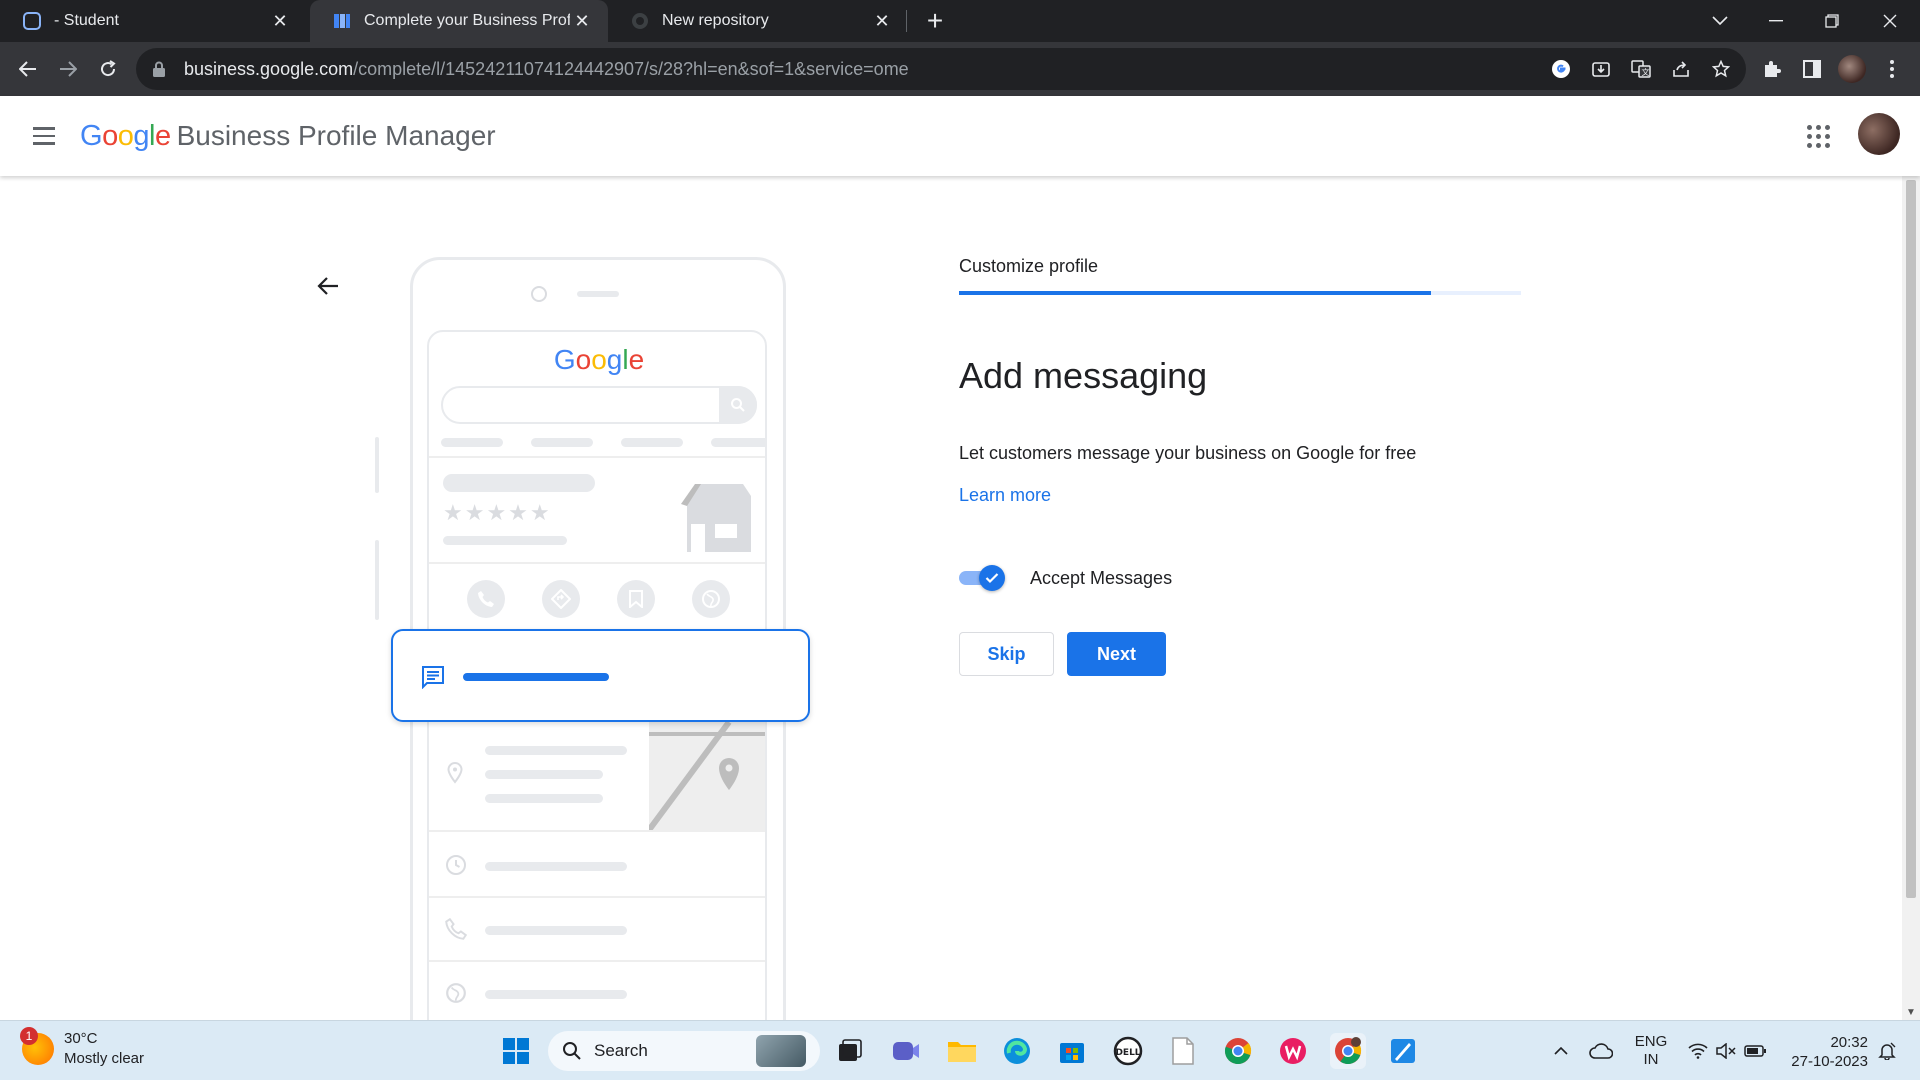  What do you see at coordinates (556, 994) in the screenshot?
I see `mock-website-pill` at bounding box center [556, 994].